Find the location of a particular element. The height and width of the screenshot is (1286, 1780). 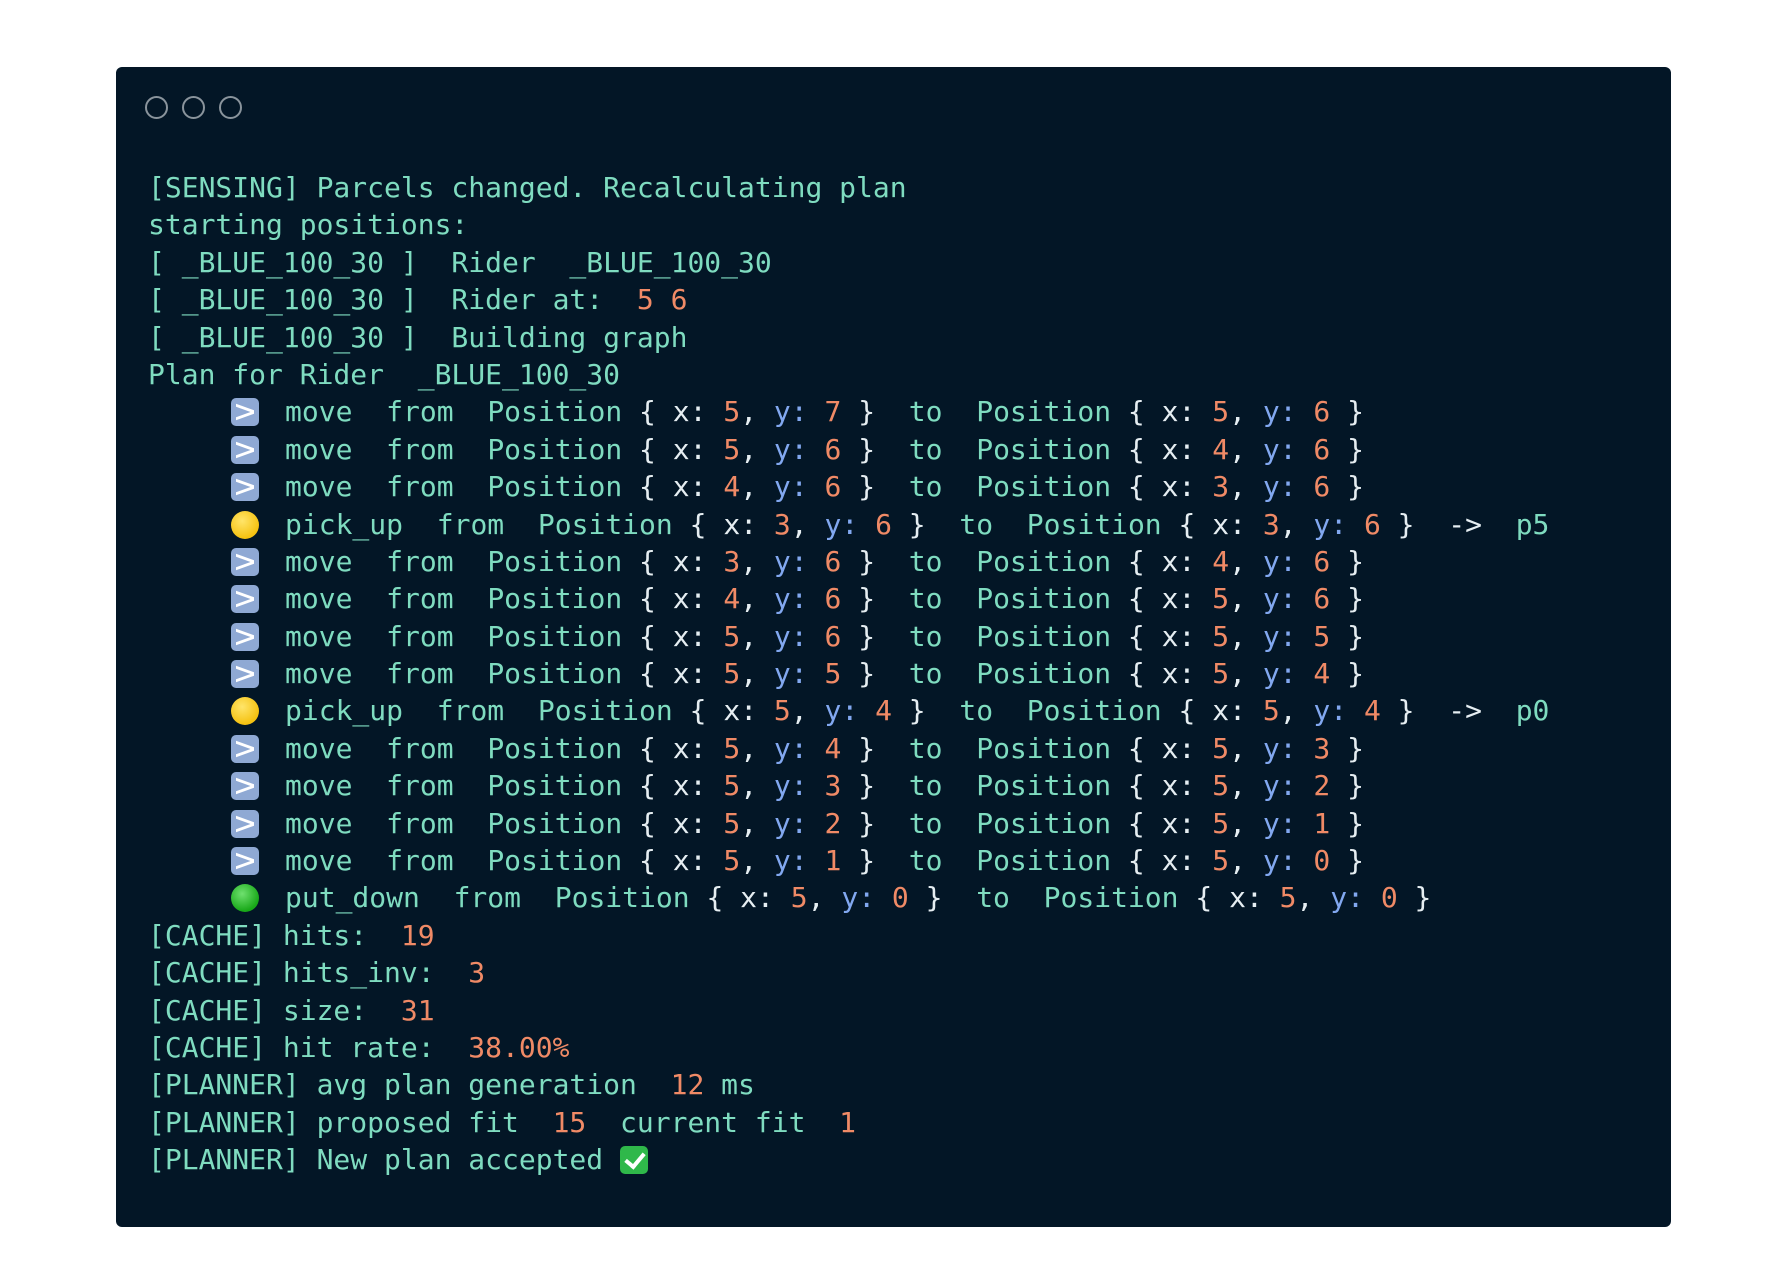

from-position-y: 5 is located at coordinates (833, 674).